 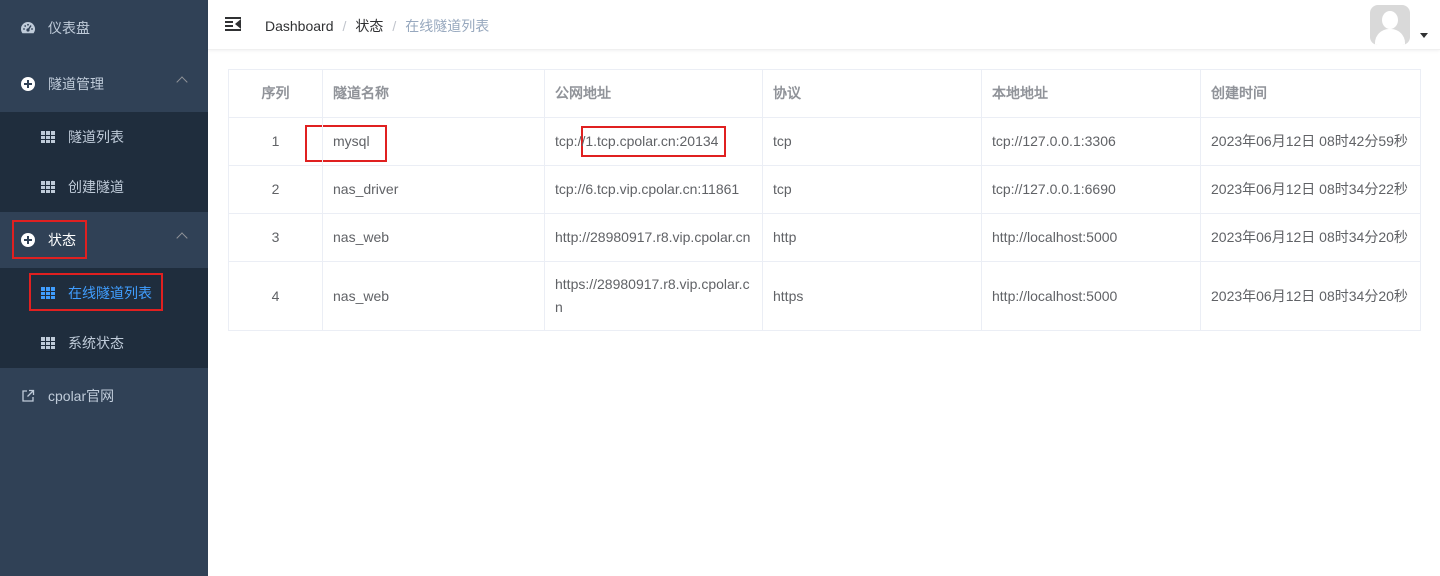 I want to click on menu-tunnel-list: 隧道列表, so click(x=104, y=137).